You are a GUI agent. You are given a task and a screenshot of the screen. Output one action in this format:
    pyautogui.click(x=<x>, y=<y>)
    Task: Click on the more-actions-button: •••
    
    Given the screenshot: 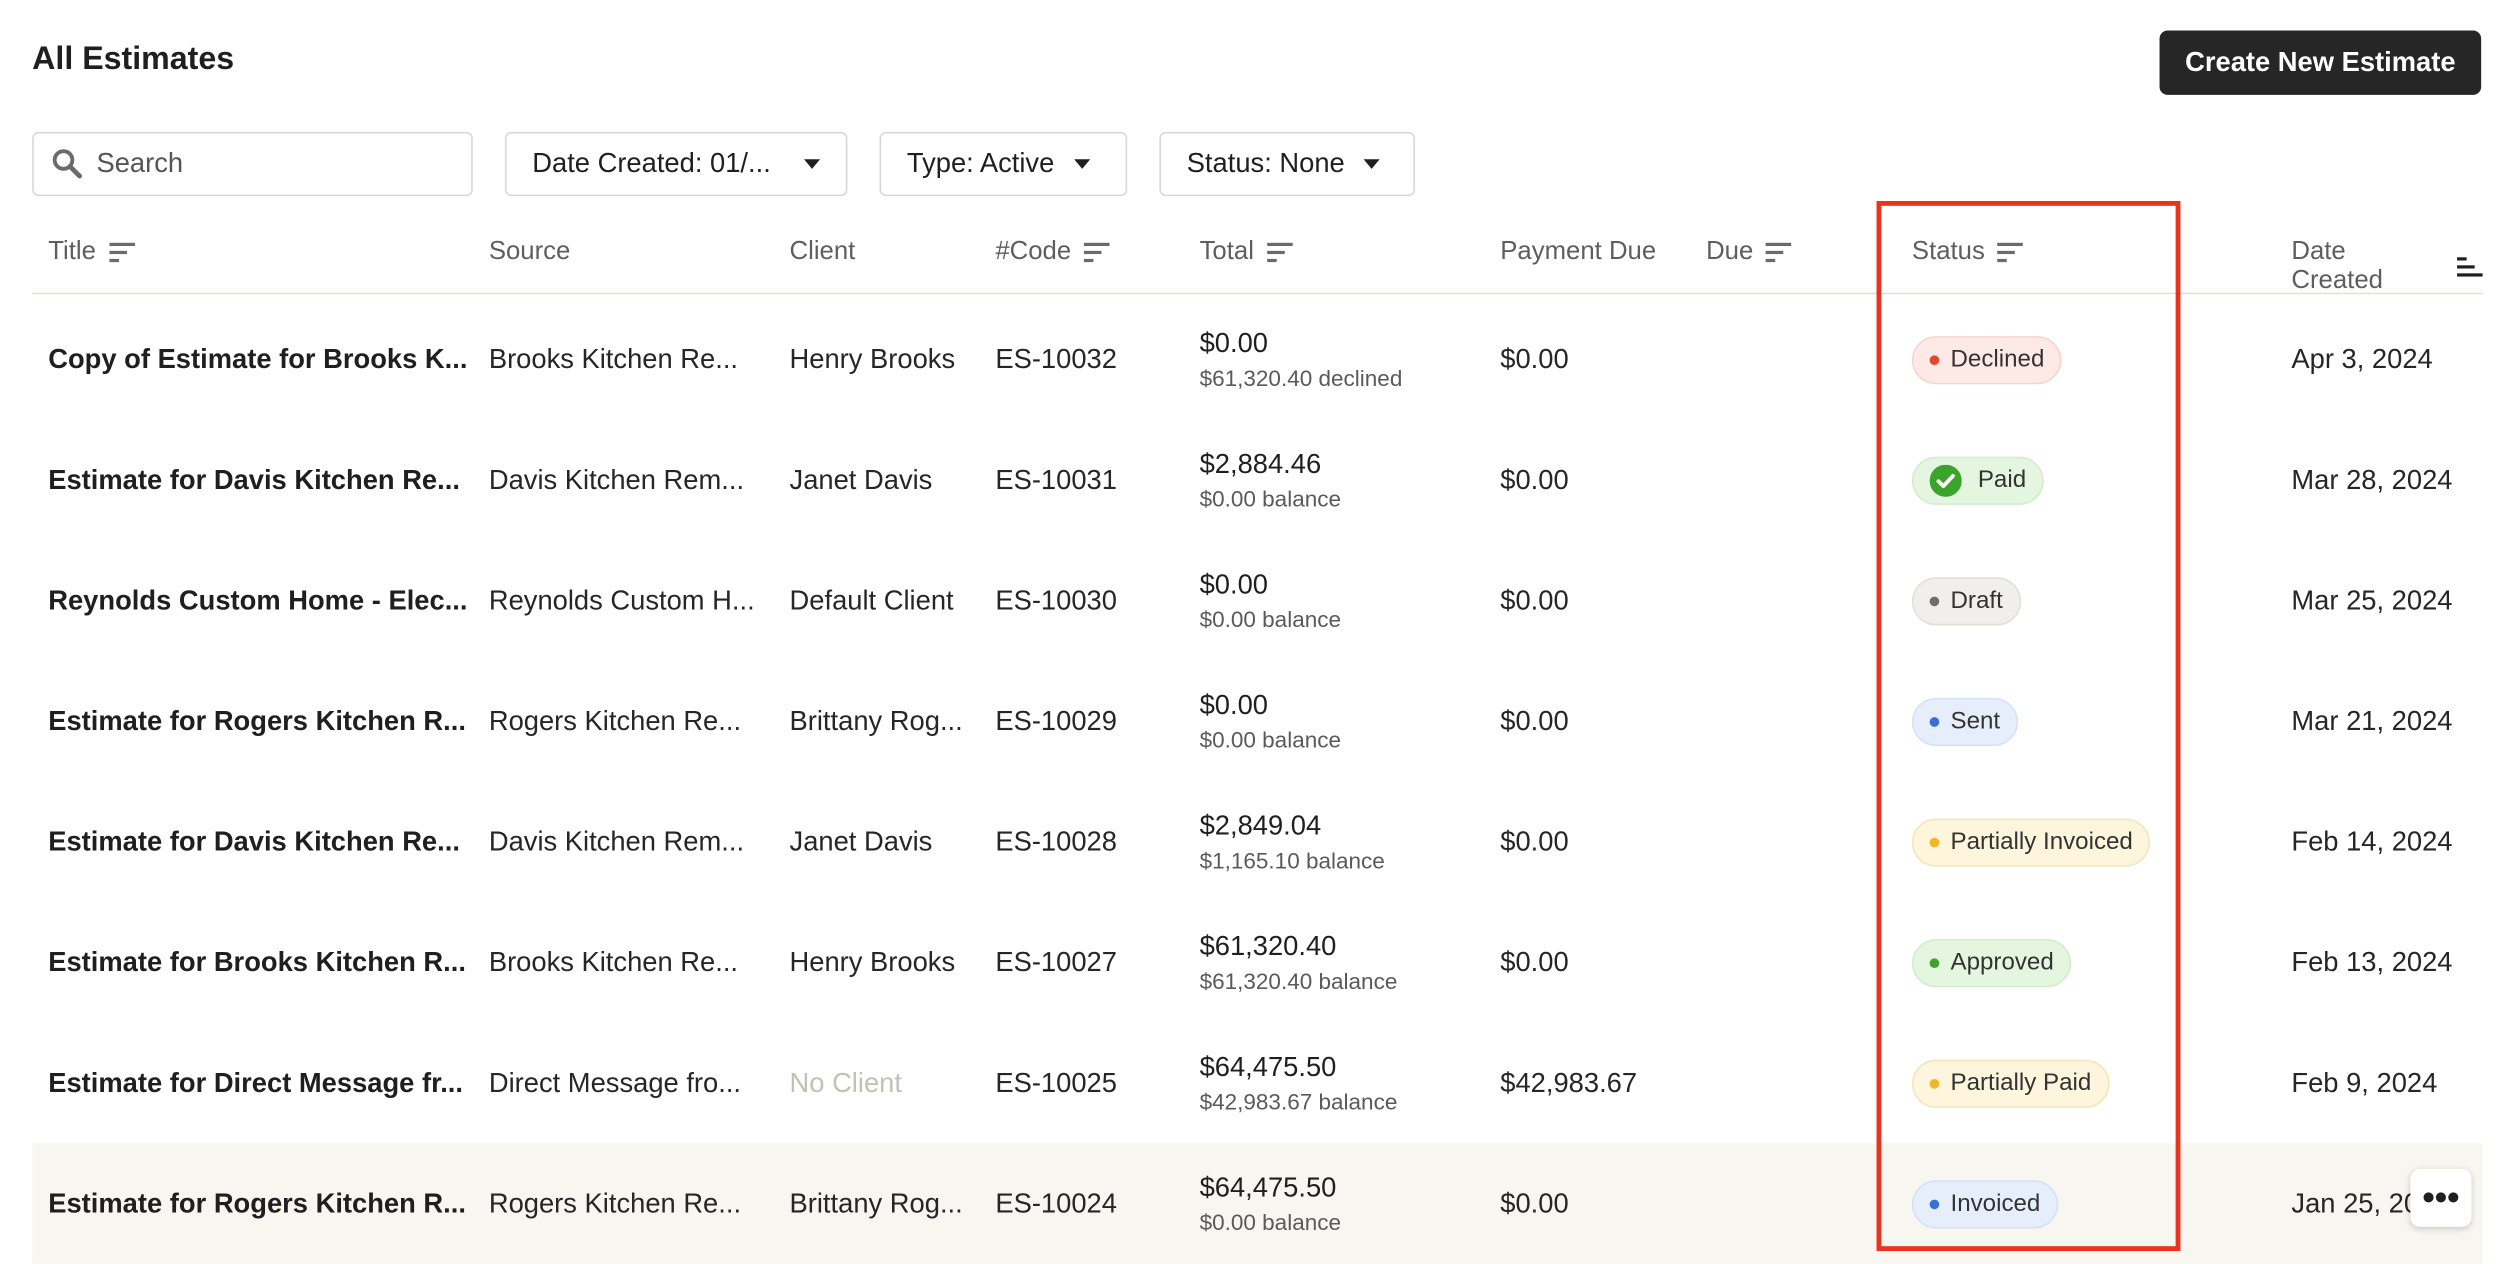 What is the action you would take?
    pyautogui.click(x=2441, y=1198)
    